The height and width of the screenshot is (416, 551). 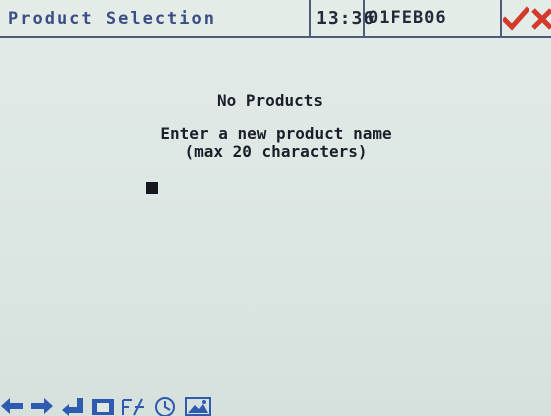 I want to click on clock-date: 01FEB06, so click(x=407, y=18).